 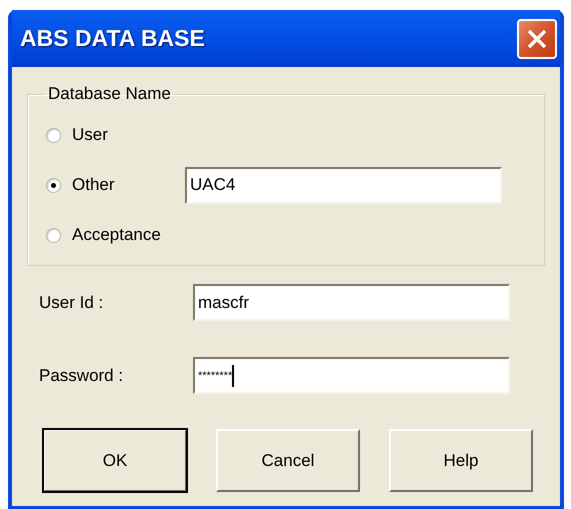 What do you see at coordinates (109, 94) in the screenshot?
I see `group-label: Database Name` at bounding box center [109, 94].